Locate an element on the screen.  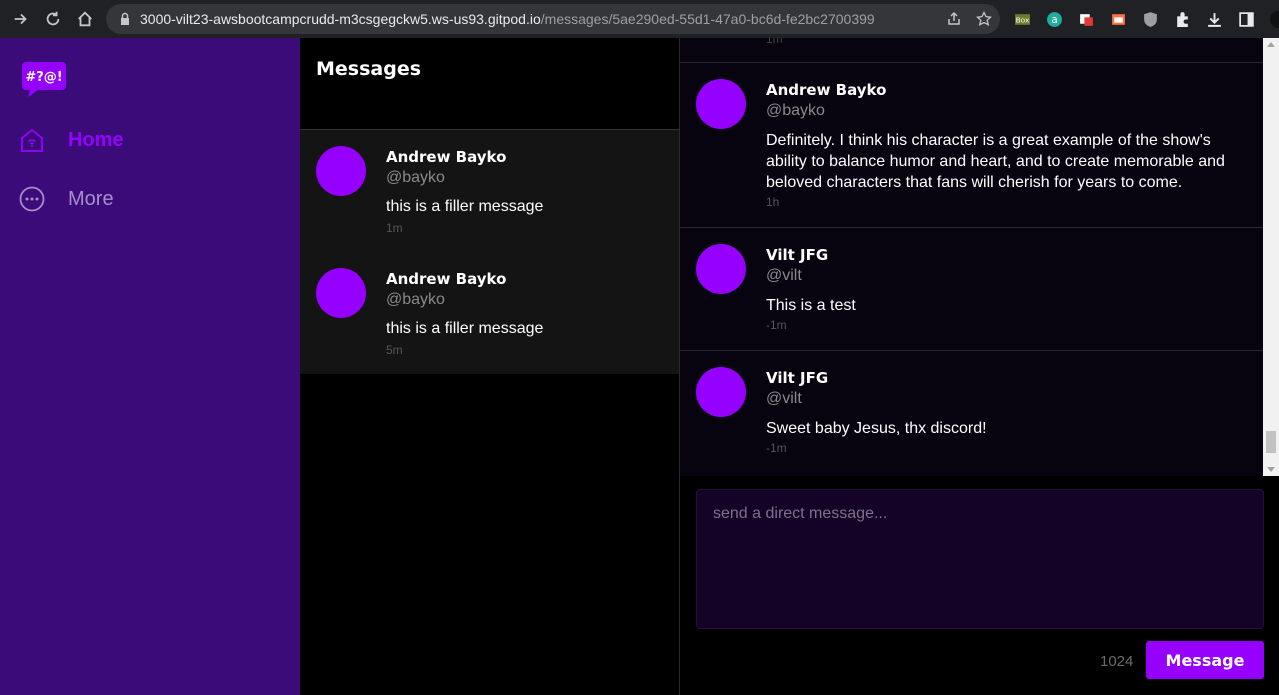
svg-text: a is located at coordinates (1054, 19).